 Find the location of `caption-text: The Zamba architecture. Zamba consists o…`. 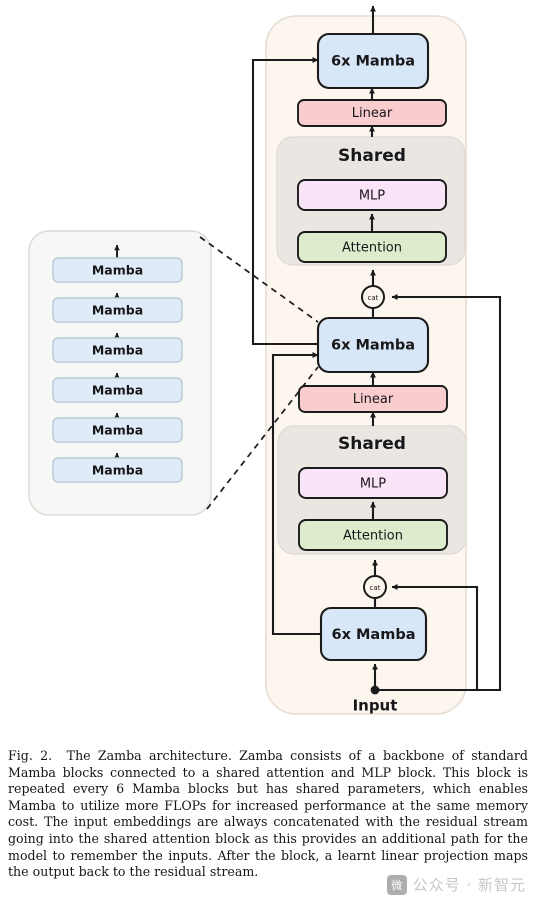

caption-text: The Zamba architecture. Zamba consists o… is located at coordinates (268, 814).